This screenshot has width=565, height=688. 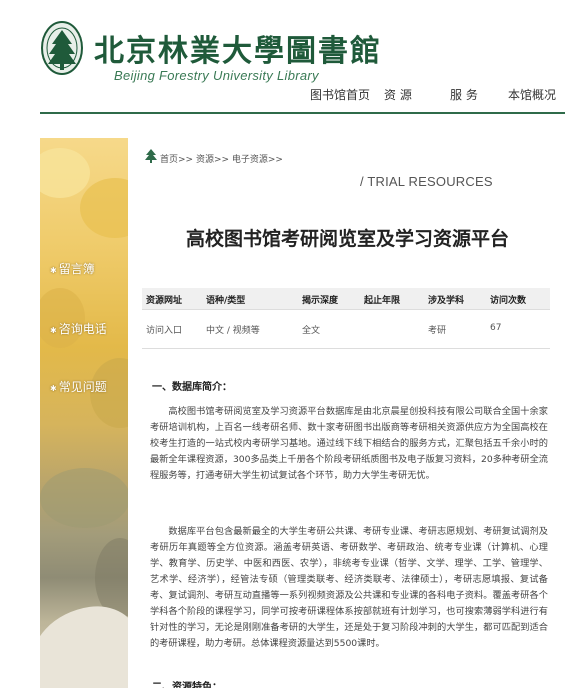 What do you see at coordinates (192, 387) in the screenshot?
I see `section-heading-introduction: 一、数据库简介：` at bounding box center [192, 387].